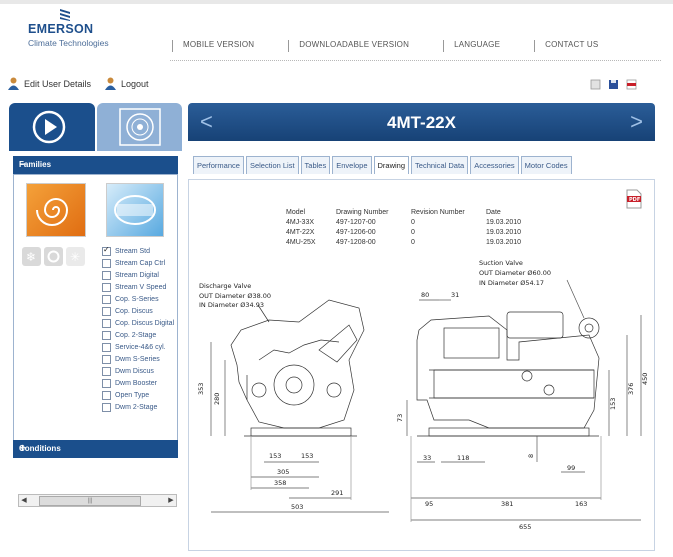  I want to click on star-filter-icon: ✳, so click(75, 256).